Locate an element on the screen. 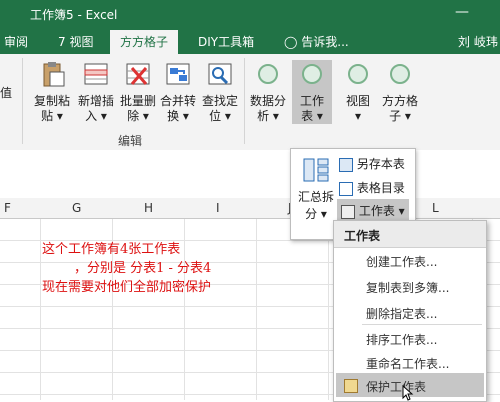 This screenshot has width=500, height=402. merge-convert-label: 合并转 is located at coordinates (177, 101).